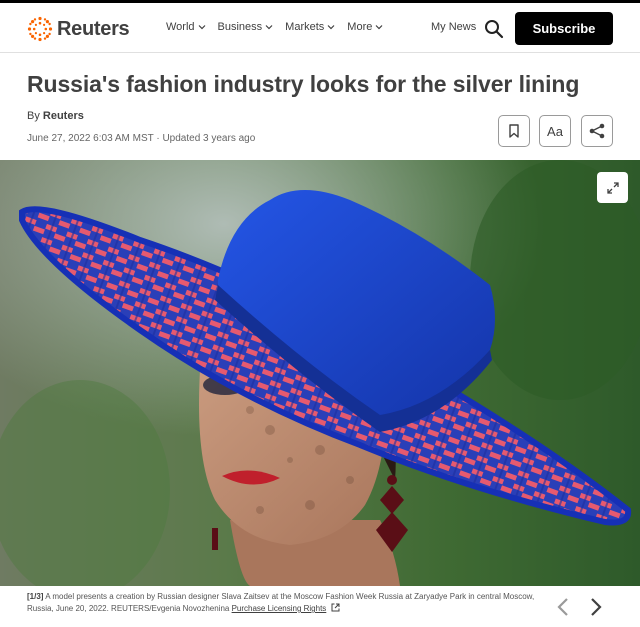 This screenshot has width=640, height=627. Describe the element at coordinates (360, 27) in the screenshot. I see `nav-item-label: More` at that location.